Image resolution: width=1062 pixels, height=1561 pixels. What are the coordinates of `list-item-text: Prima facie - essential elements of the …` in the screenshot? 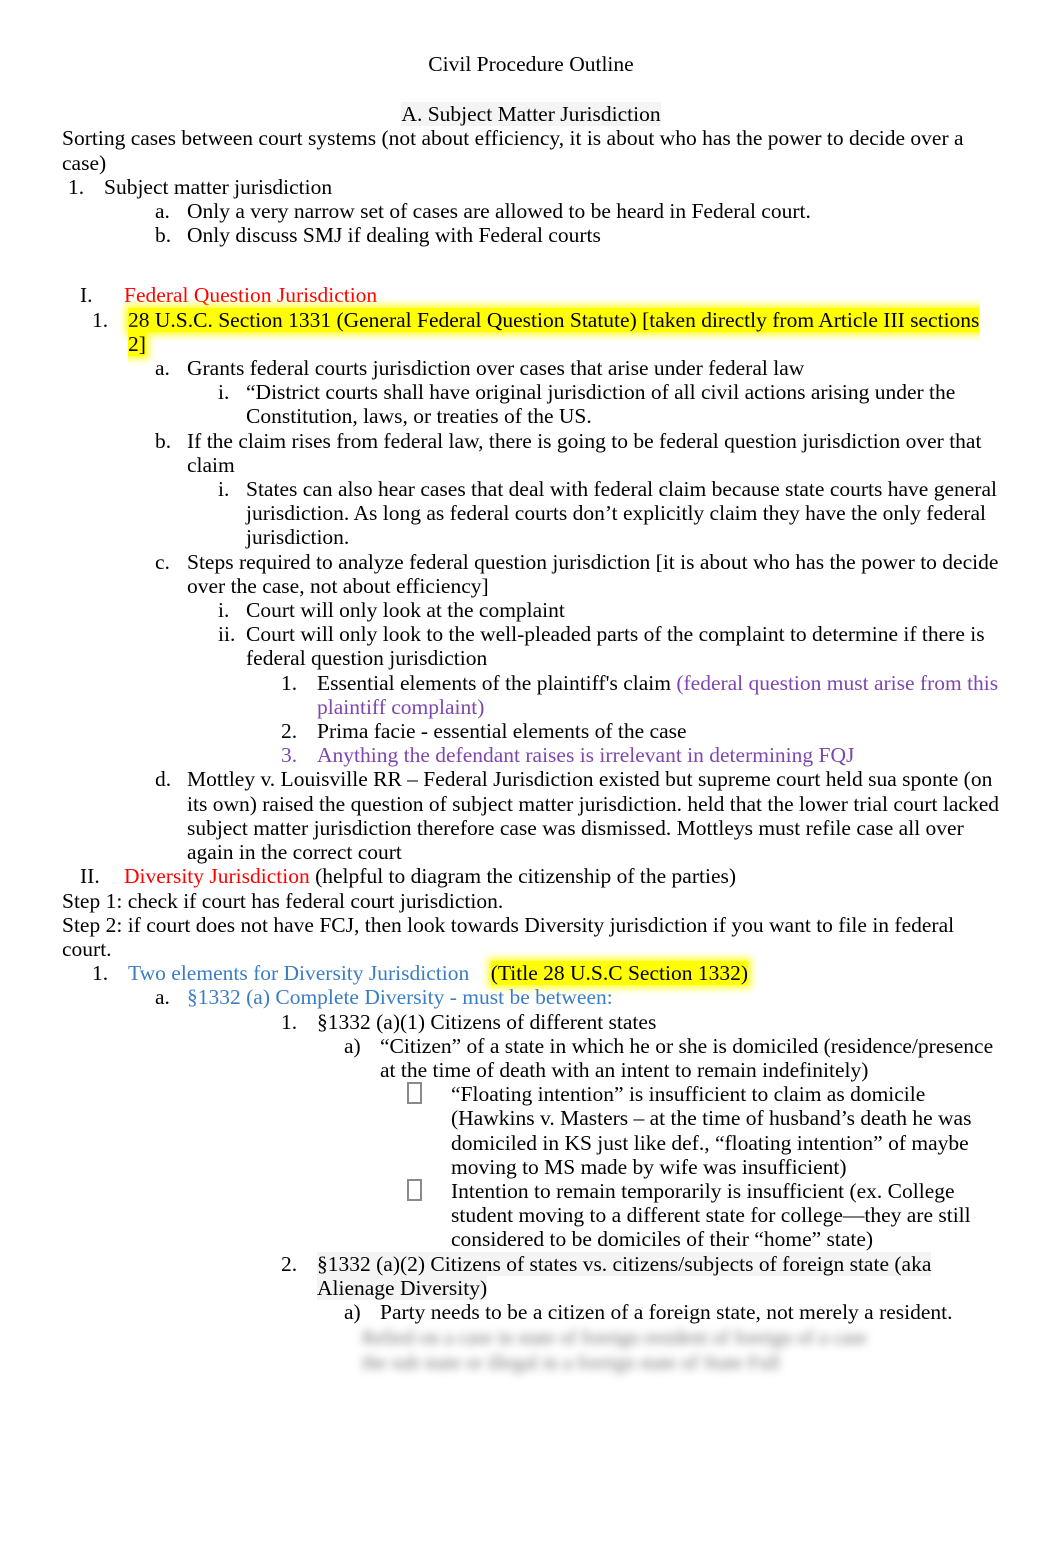 It's located at (502, 731).